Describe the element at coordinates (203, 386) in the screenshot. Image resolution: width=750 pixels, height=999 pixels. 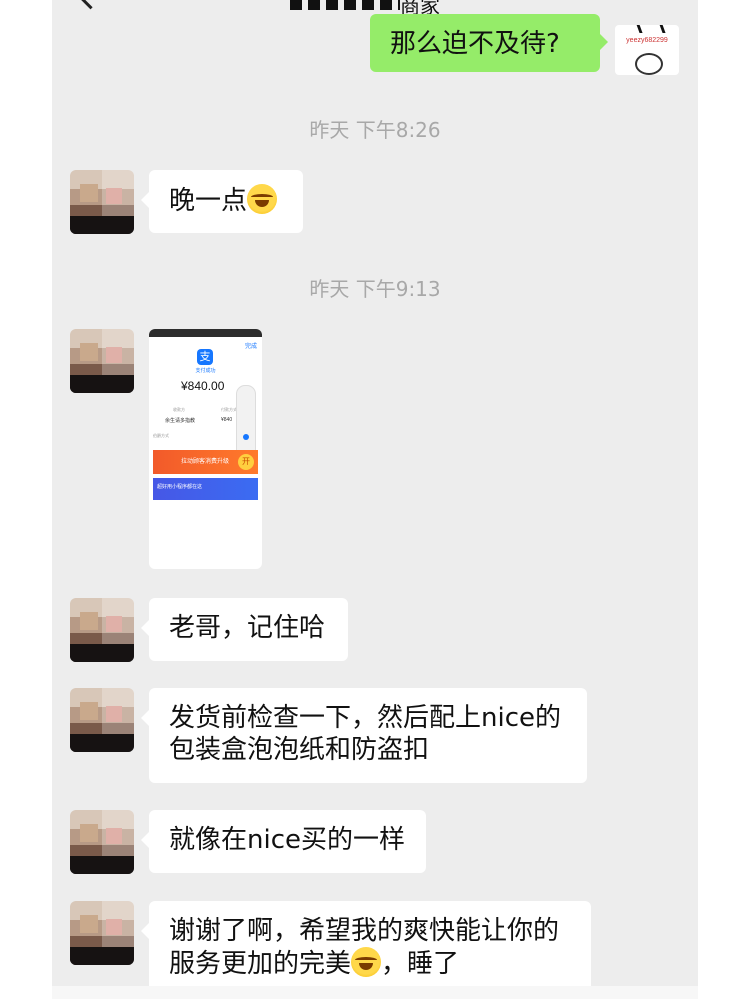
I see `payment-amount: ¥840.00` at that location.